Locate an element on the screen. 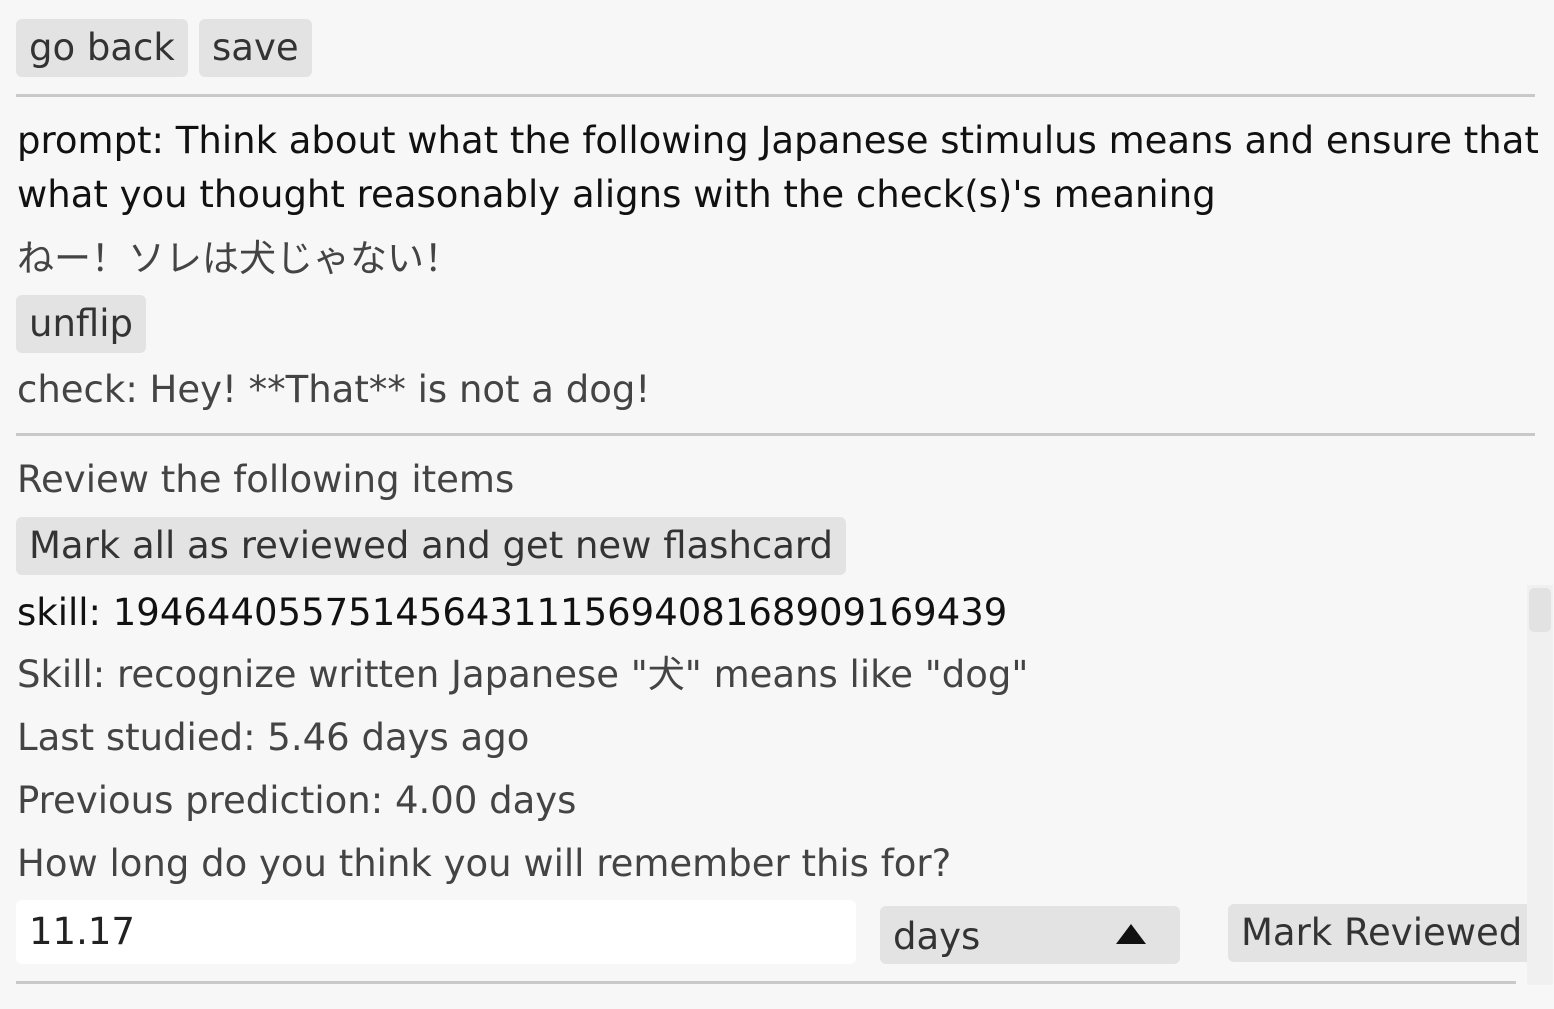  unflip-button: unflip is located at coordinates (81, 324).